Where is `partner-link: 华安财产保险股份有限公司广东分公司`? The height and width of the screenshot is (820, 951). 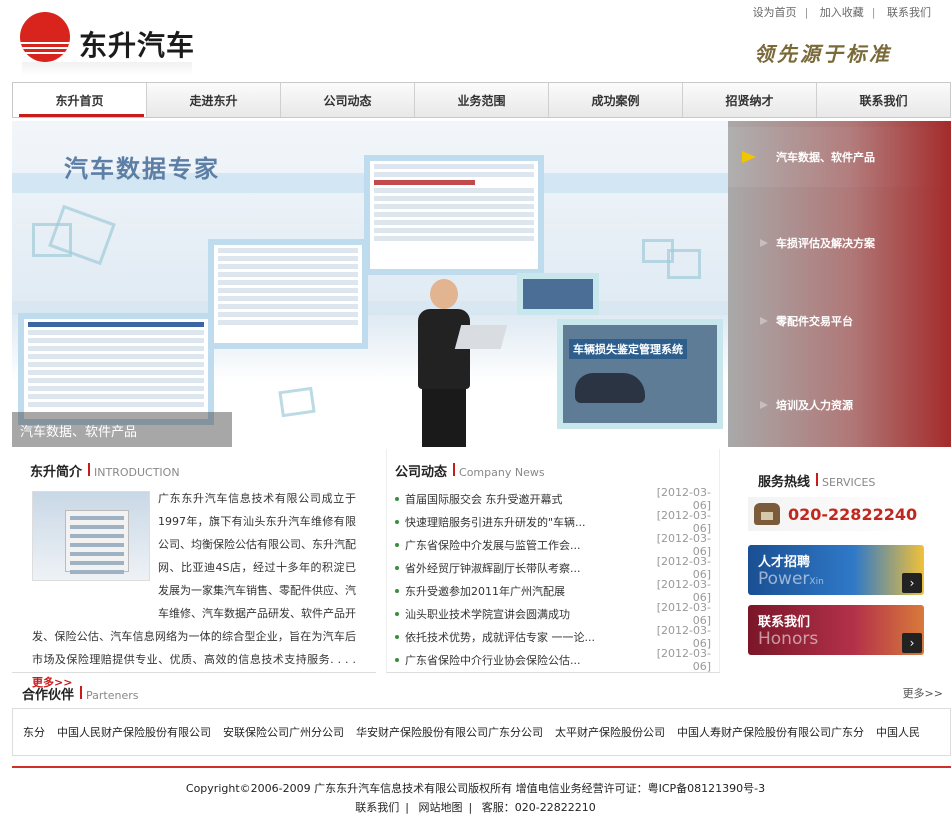 partner-link: 华安财产保险股份有限公司广东分公司 is located at coordinates (449, 732).